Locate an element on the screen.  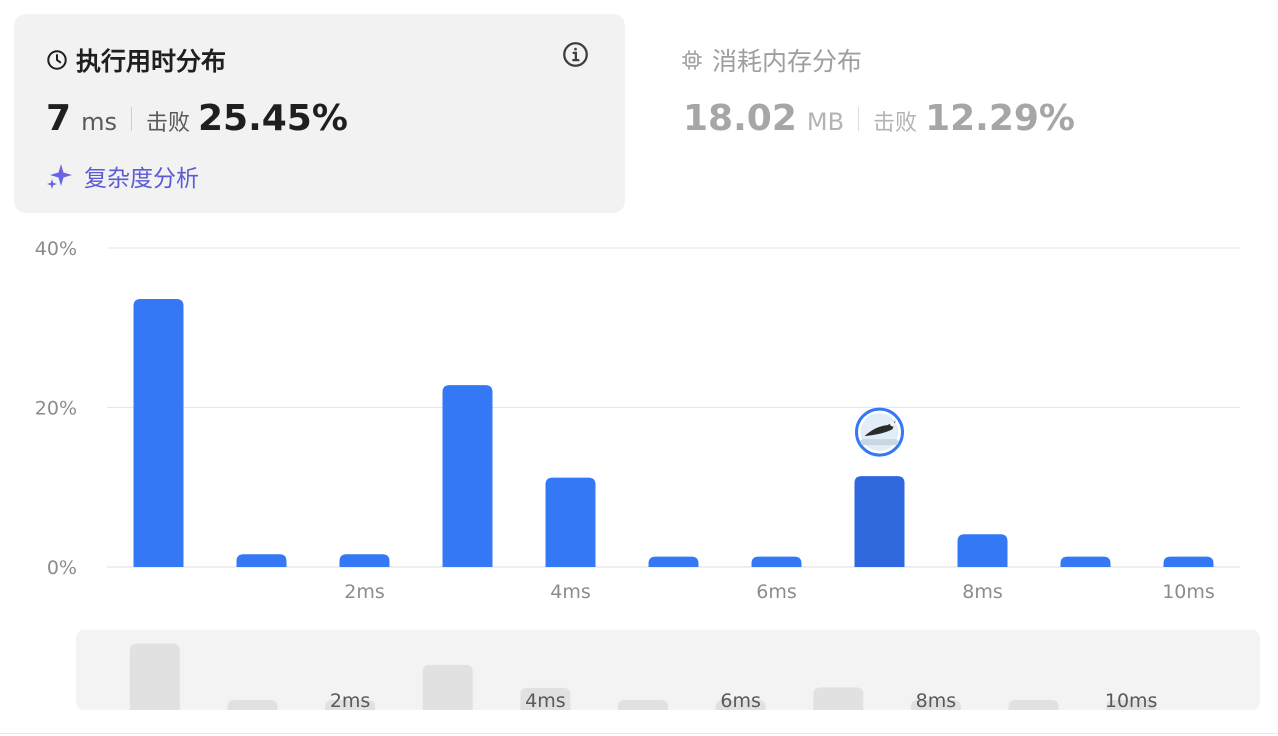
overview-x-tick-label: 10ms is located at coordinates (1131, 700).